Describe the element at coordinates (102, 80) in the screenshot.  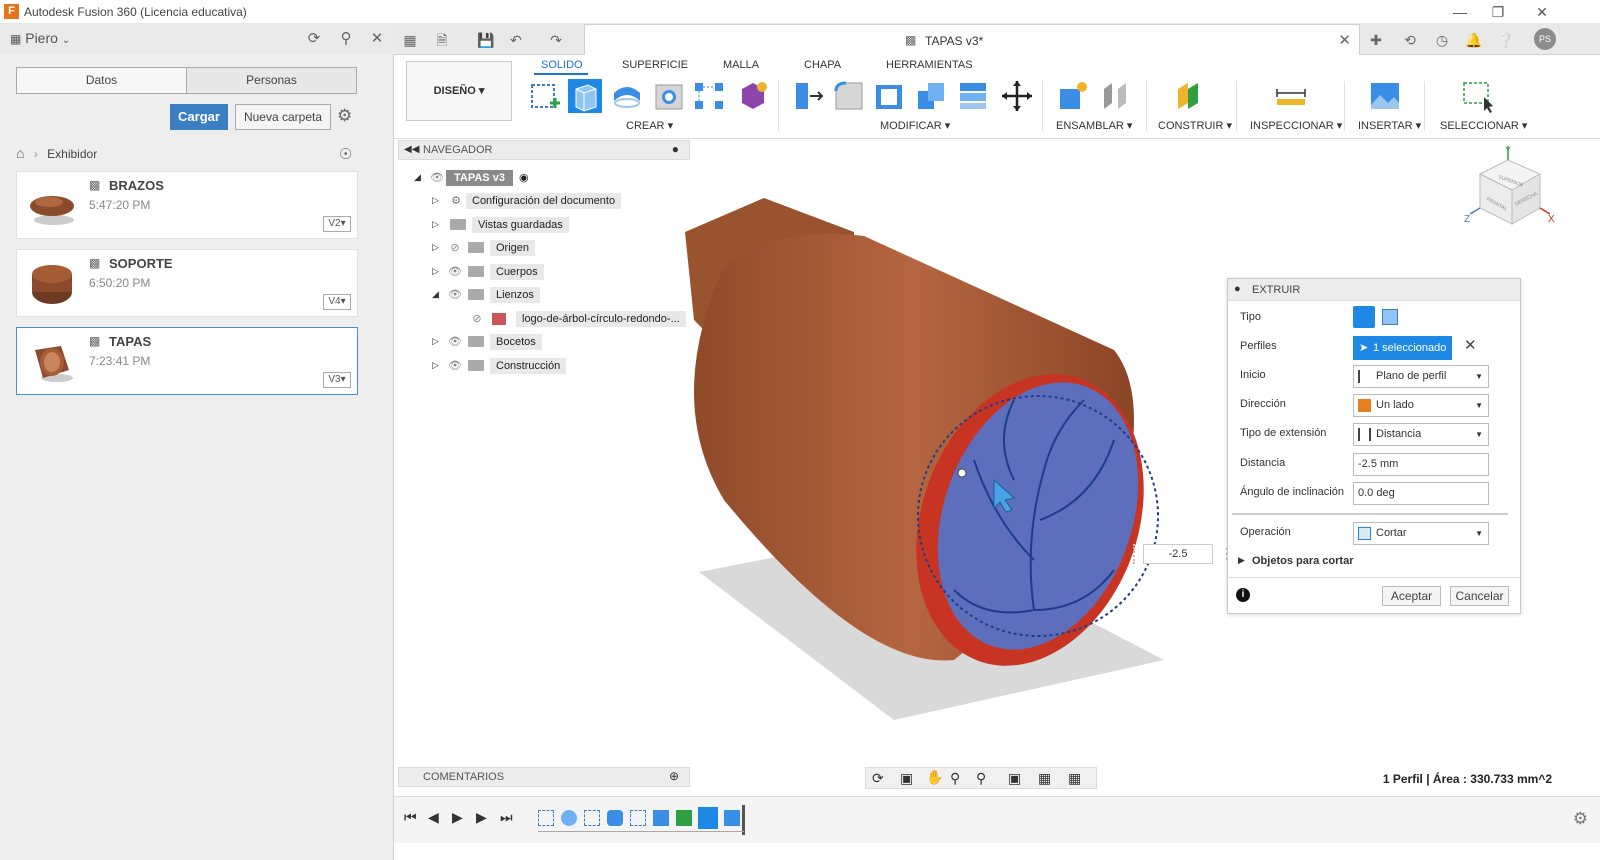
I see `tab-datos: Datos` at that location.